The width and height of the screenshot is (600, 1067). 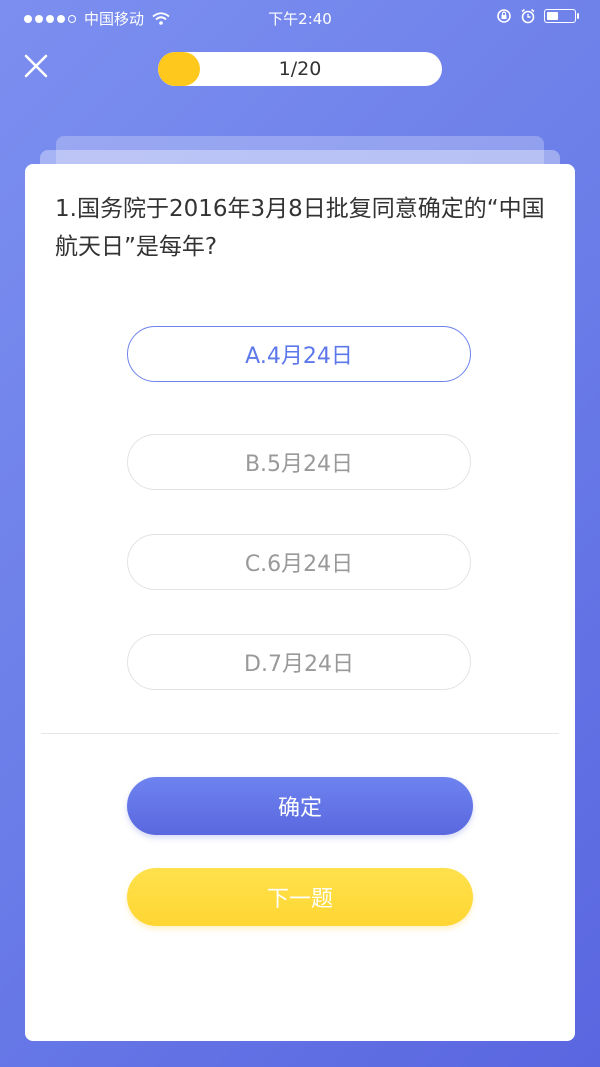 I want to click on status-right, so click(x=537, y=16).